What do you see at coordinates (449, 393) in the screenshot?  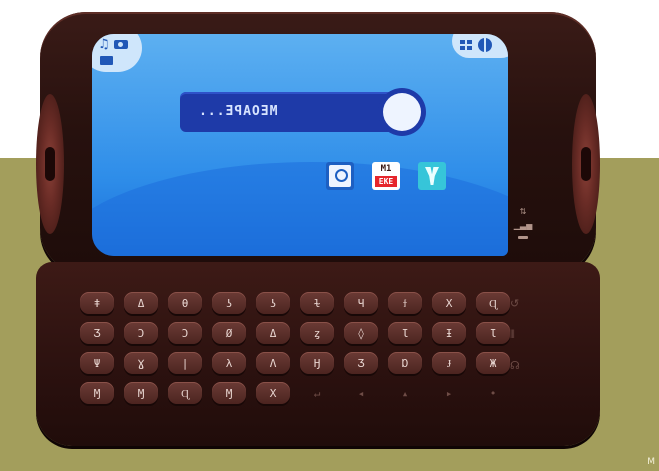 I see `keyboard-key: ▸` at bounding box center [449, 393].